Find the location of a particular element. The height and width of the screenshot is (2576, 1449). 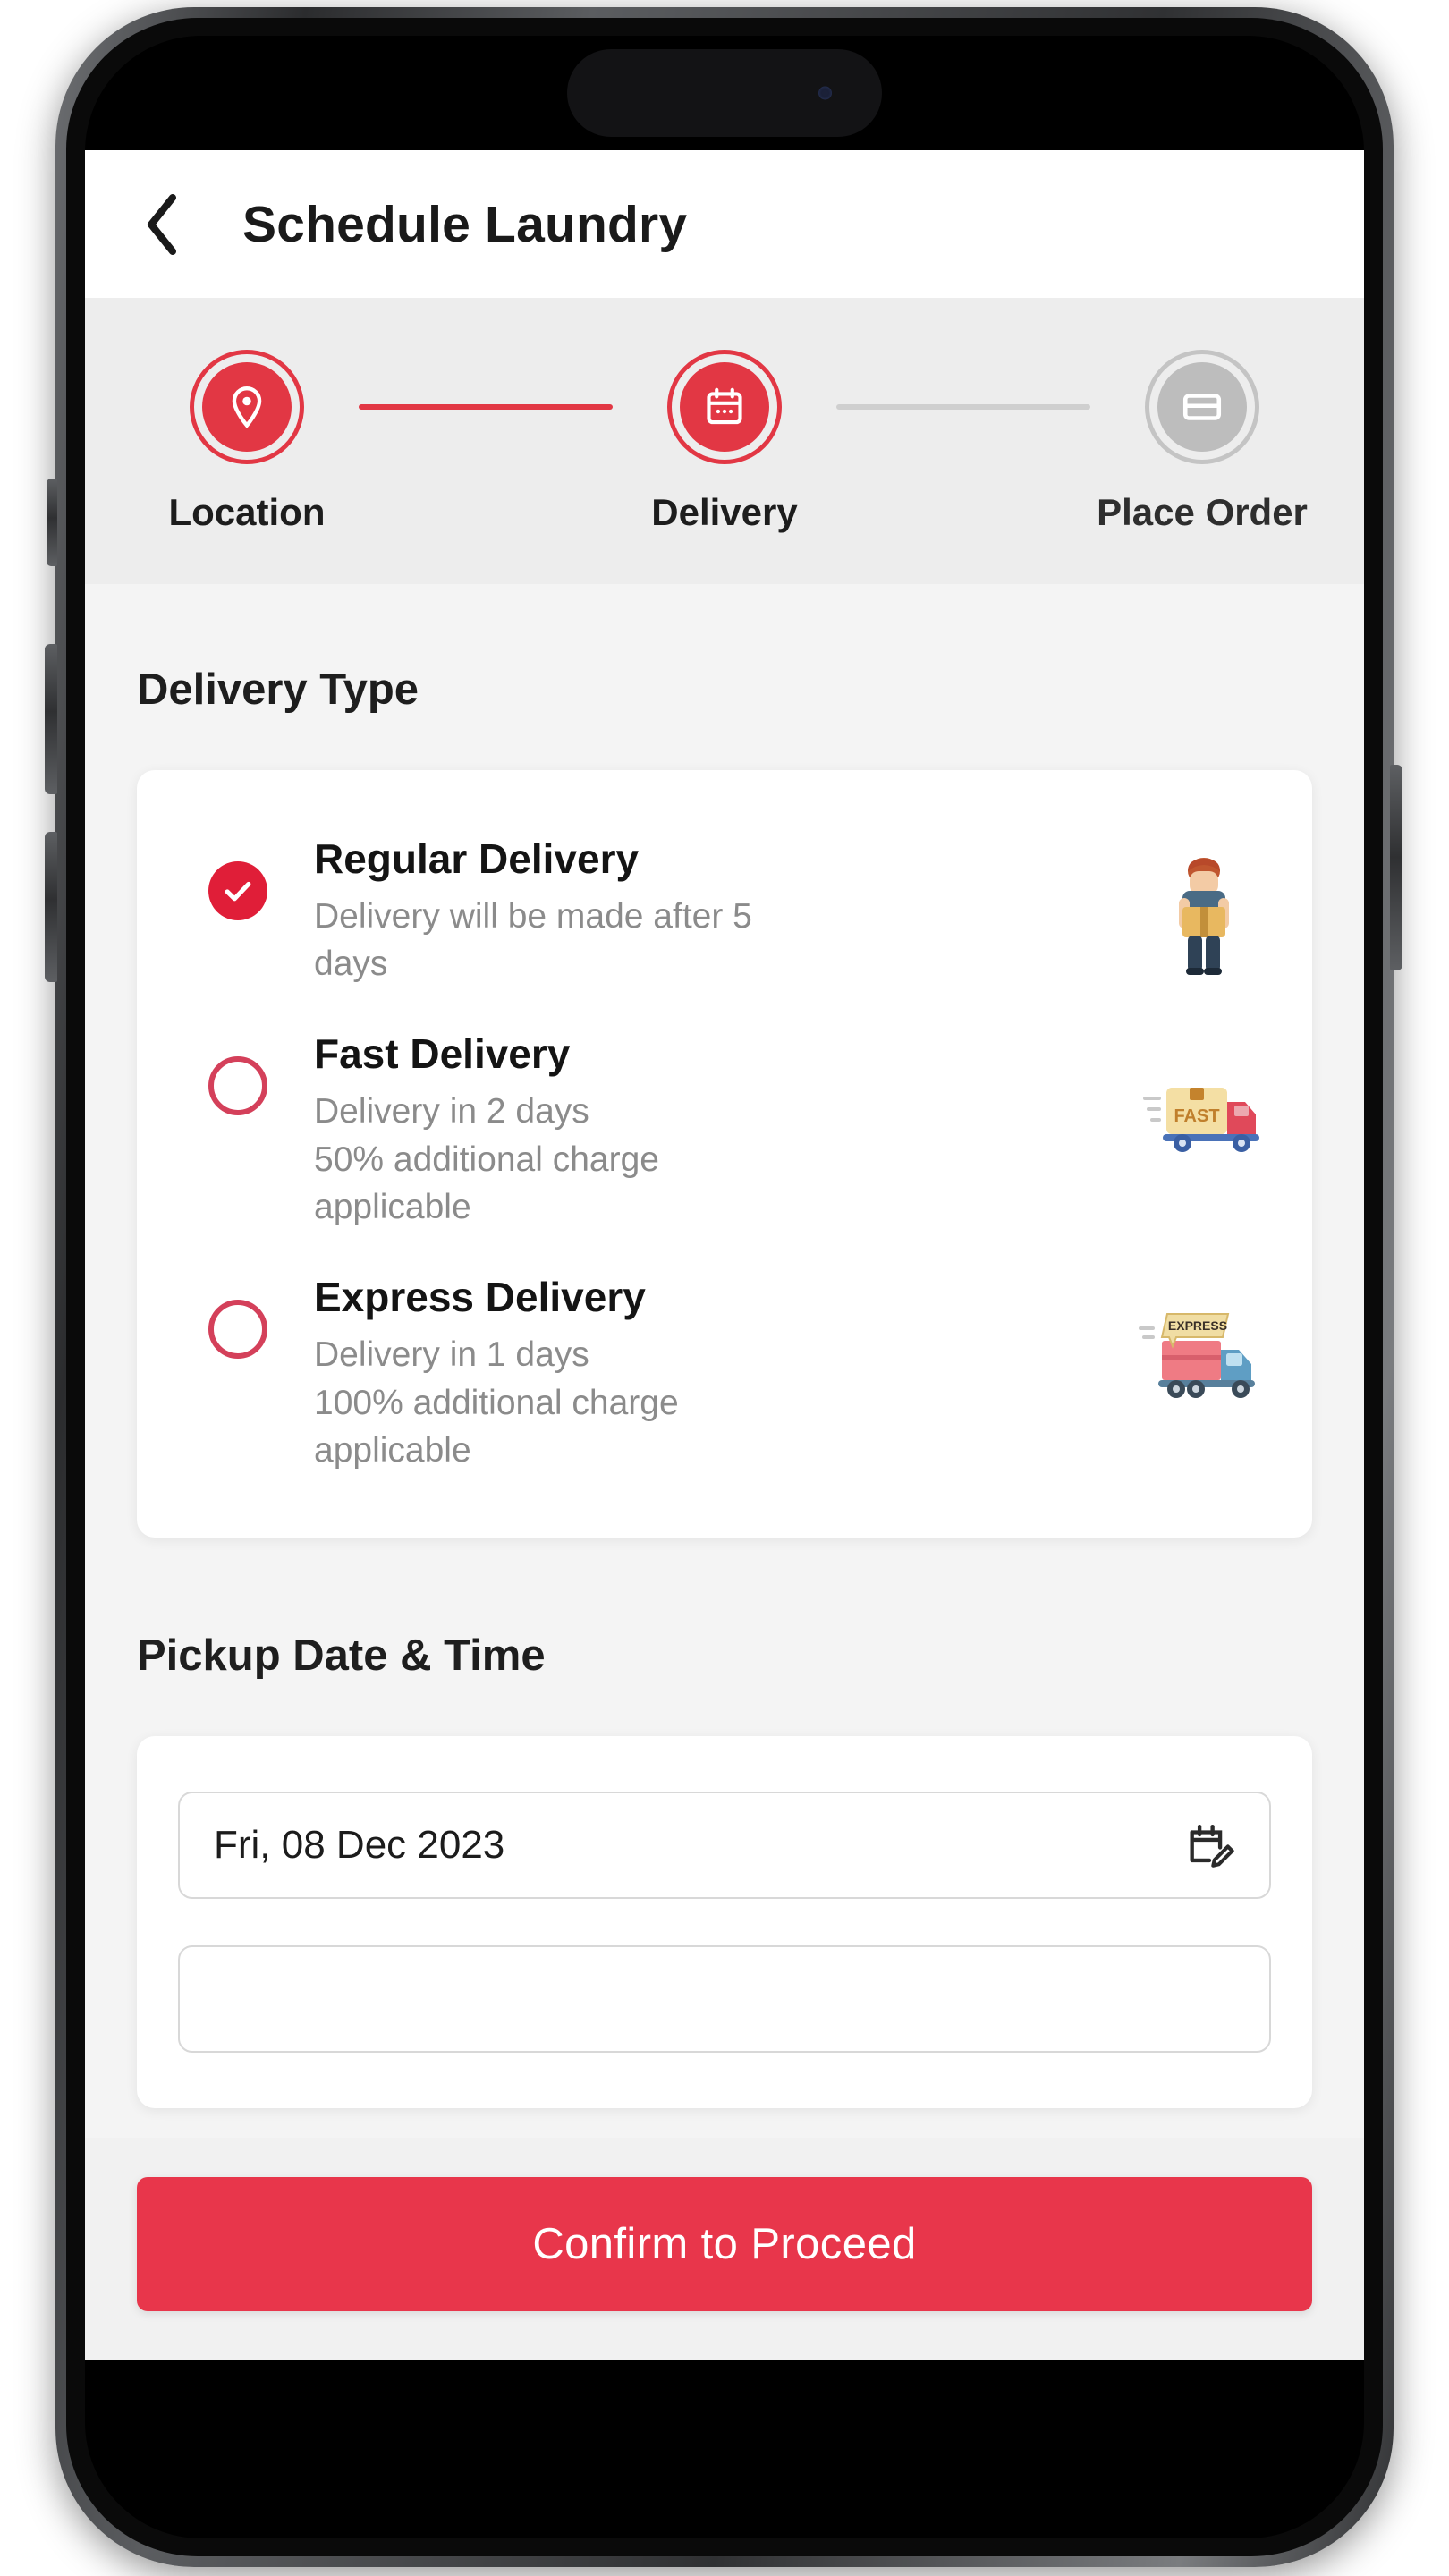

page-title: Schedule Laundry is located at coordinates (465, 224).